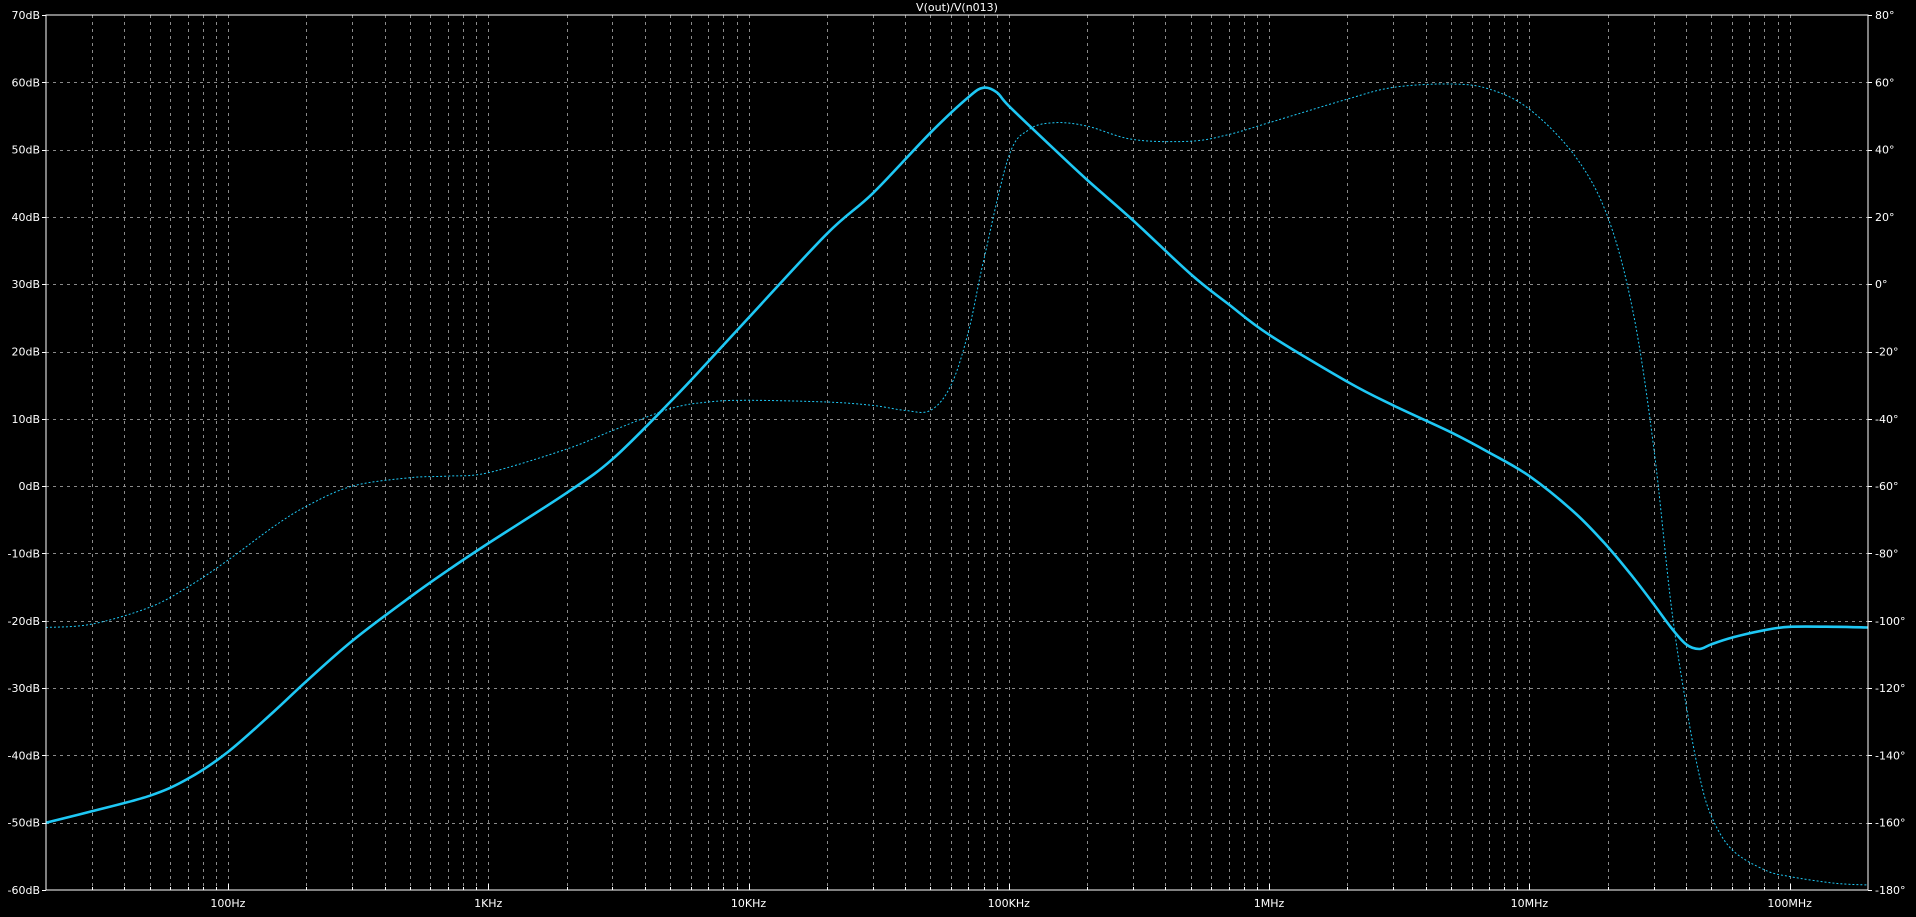 The height and width of the screenshot is (917, 1916). Describe the element at coordinates (1885, 82) in the screenshot. I see `y-right-tick-label: 60°` at that location.